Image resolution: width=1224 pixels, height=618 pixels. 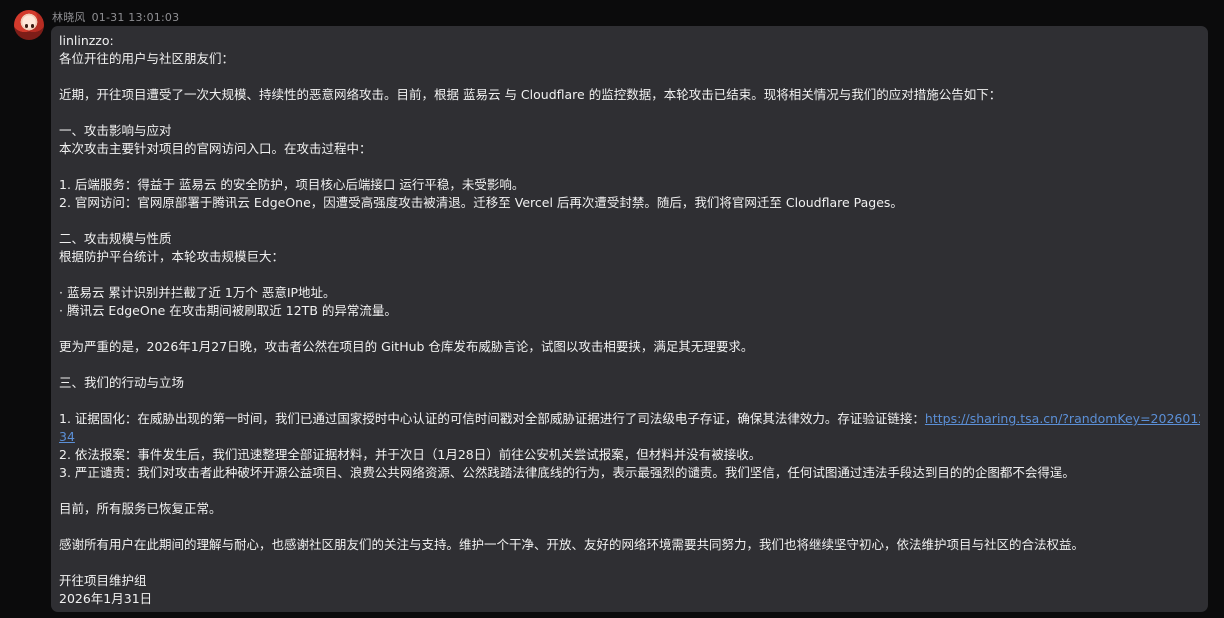 I want to click on evidence-link-continued: 34, so click(x=67, y=436).